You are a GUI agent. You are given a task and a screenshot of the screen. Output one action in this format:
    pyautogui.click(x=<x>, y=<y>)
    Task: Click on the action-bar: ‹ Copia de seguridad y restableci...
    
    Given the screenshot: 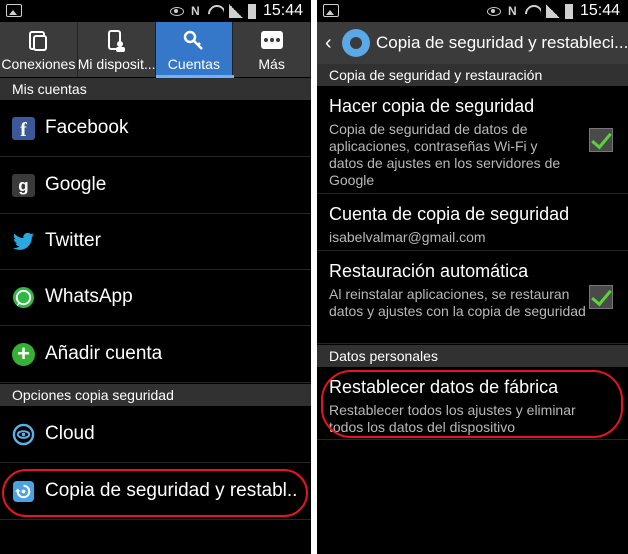 What is the action you would take?
    pyautogui.click(x=472, y=43)
    